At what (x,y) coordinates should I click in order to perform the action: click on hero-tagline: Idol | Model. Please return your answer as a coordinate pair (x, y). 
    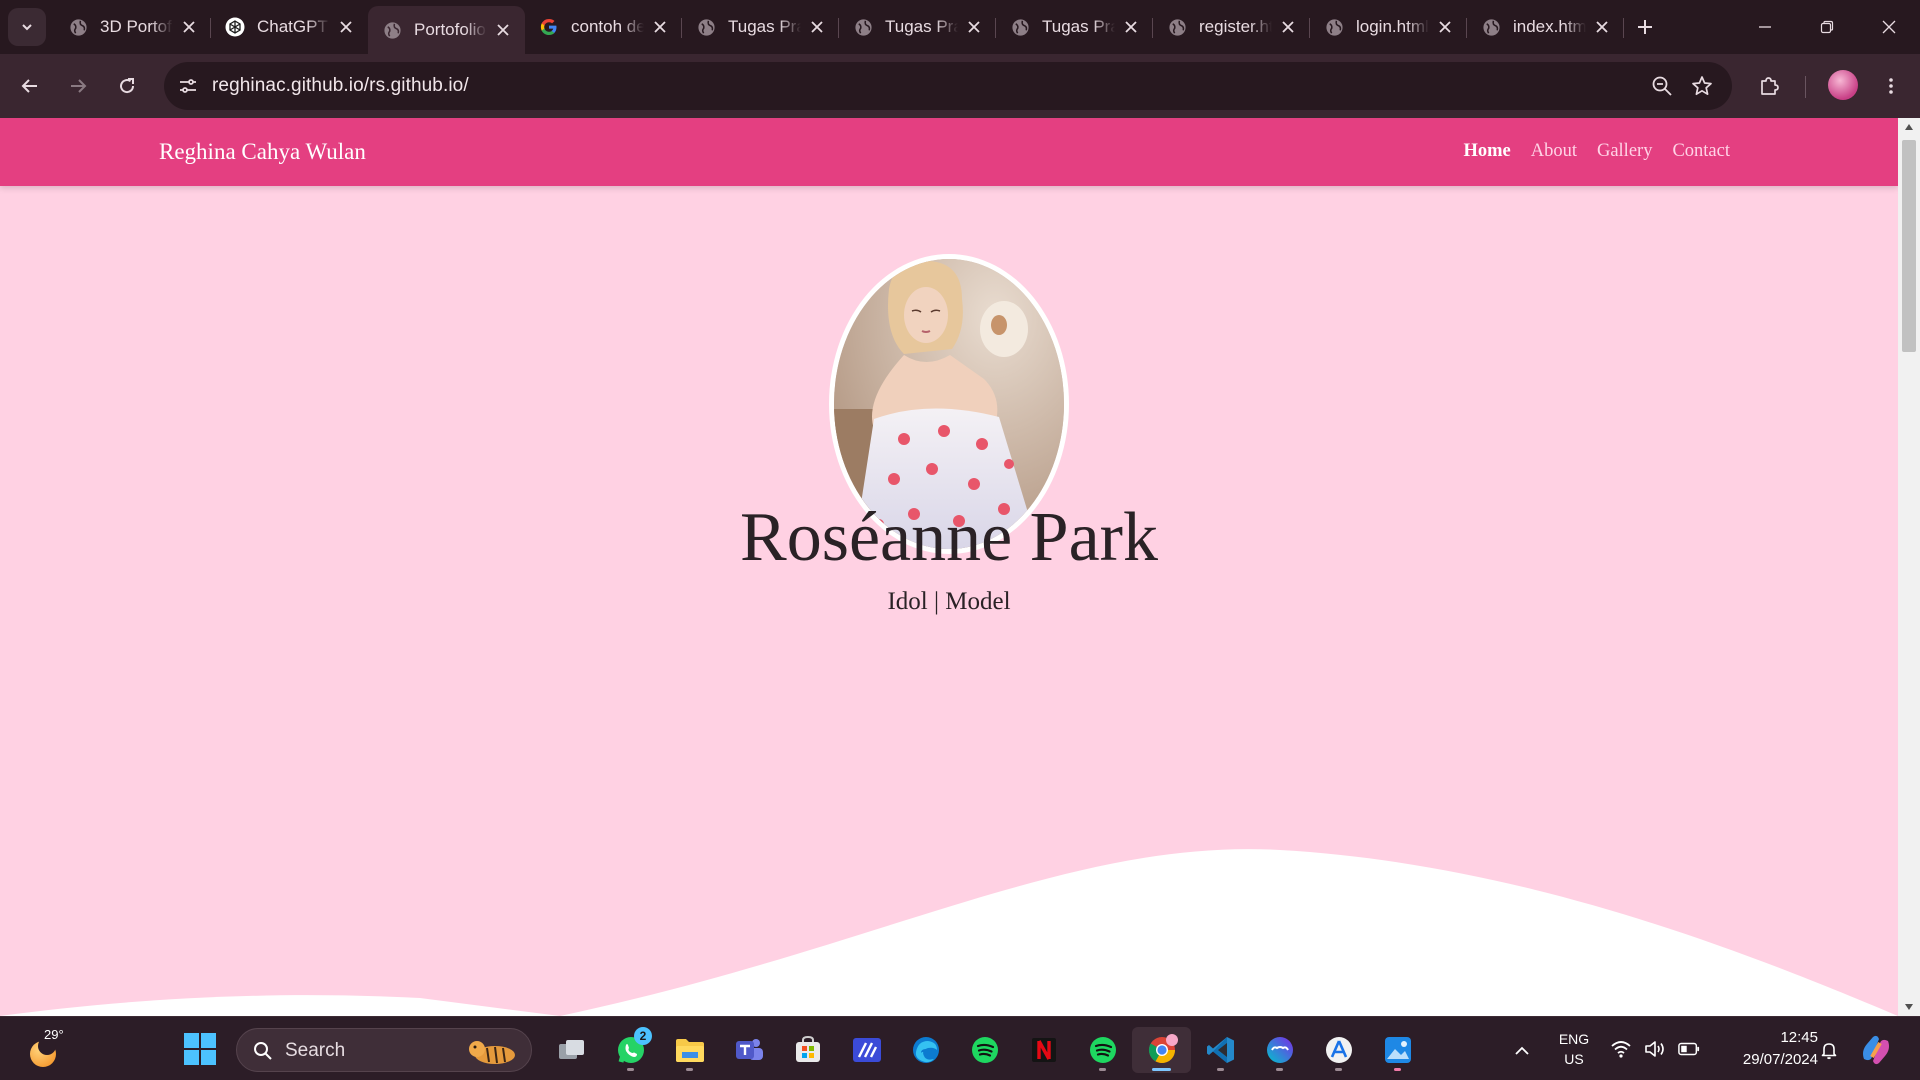
    Looking at the image, I should click on (949, 601).